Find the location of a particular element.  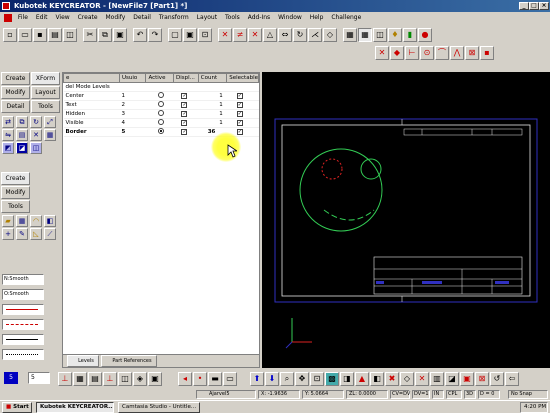

table-row: Center 1 ✓ 1 ✓ is located at coordinates (161, 96).